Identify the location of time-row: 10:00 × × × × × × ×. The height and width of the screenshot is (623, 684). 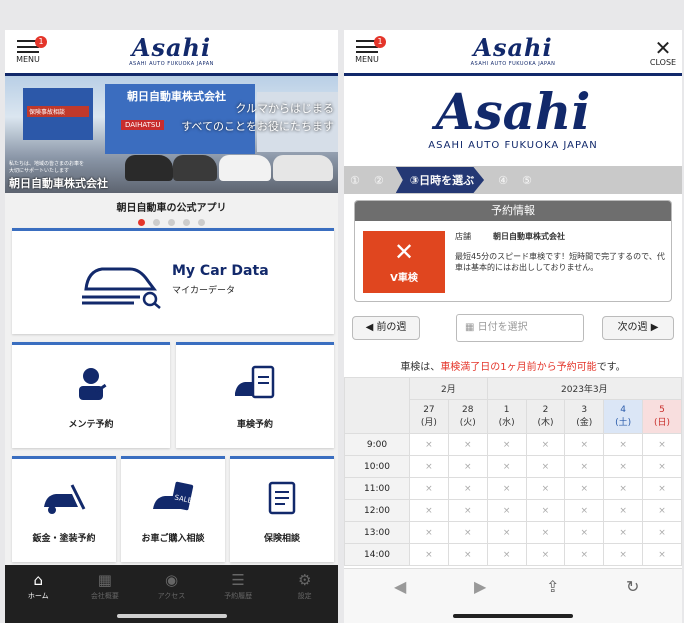
(513, 466).